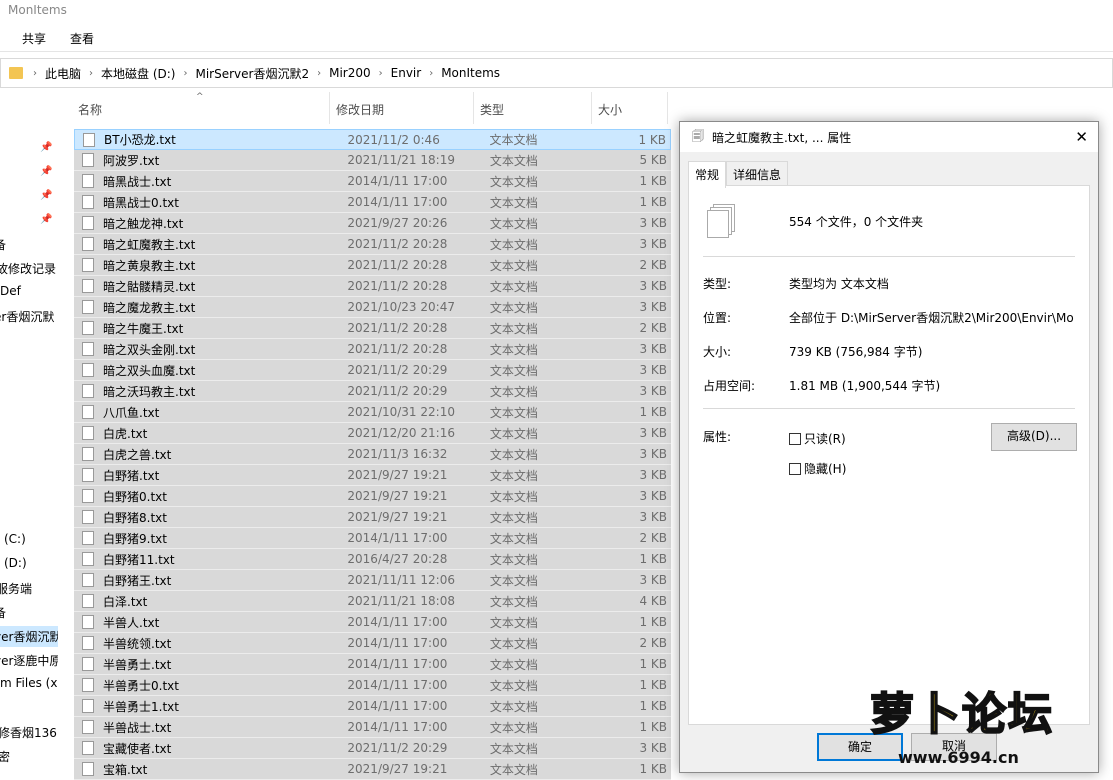 This screenshot has height=780, width=1113. What do you see at coordinates (402, 108) in the screenshot?
I see `column-date: 修改日期` at bounding box center [402, 108].